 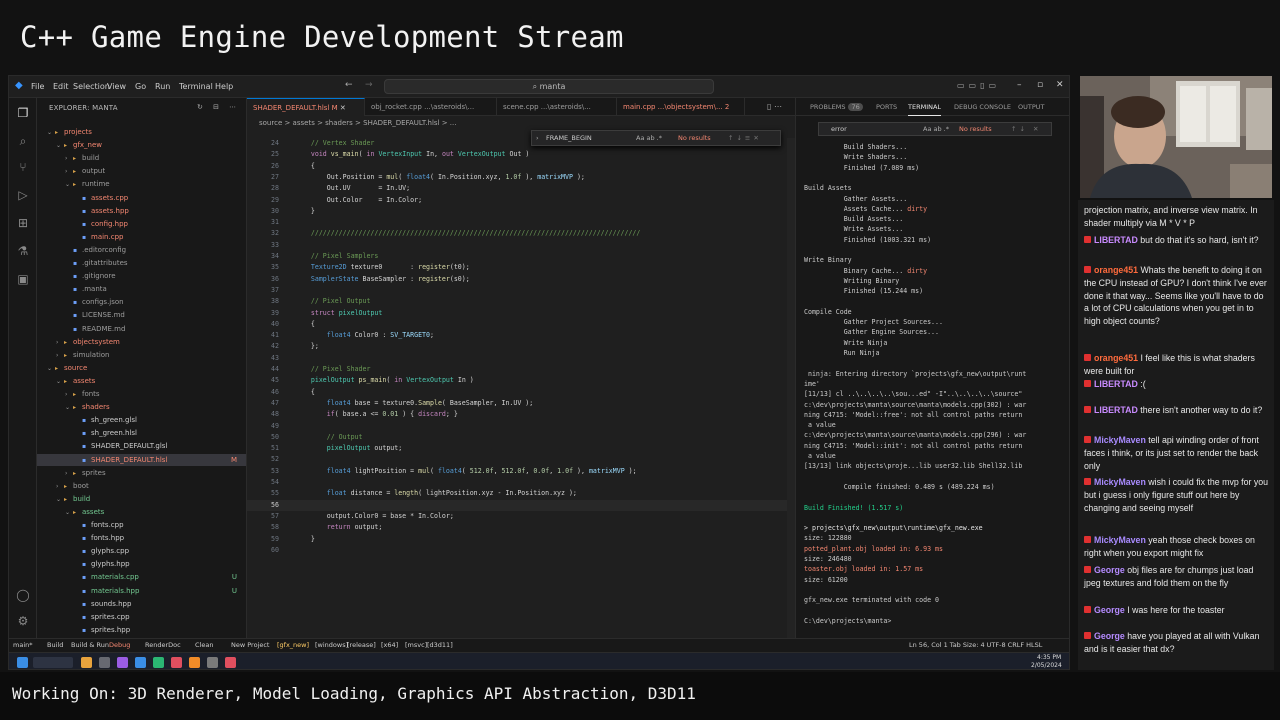 I want to click on tree-folder: › ▸ output, so click(x=141, y=171).